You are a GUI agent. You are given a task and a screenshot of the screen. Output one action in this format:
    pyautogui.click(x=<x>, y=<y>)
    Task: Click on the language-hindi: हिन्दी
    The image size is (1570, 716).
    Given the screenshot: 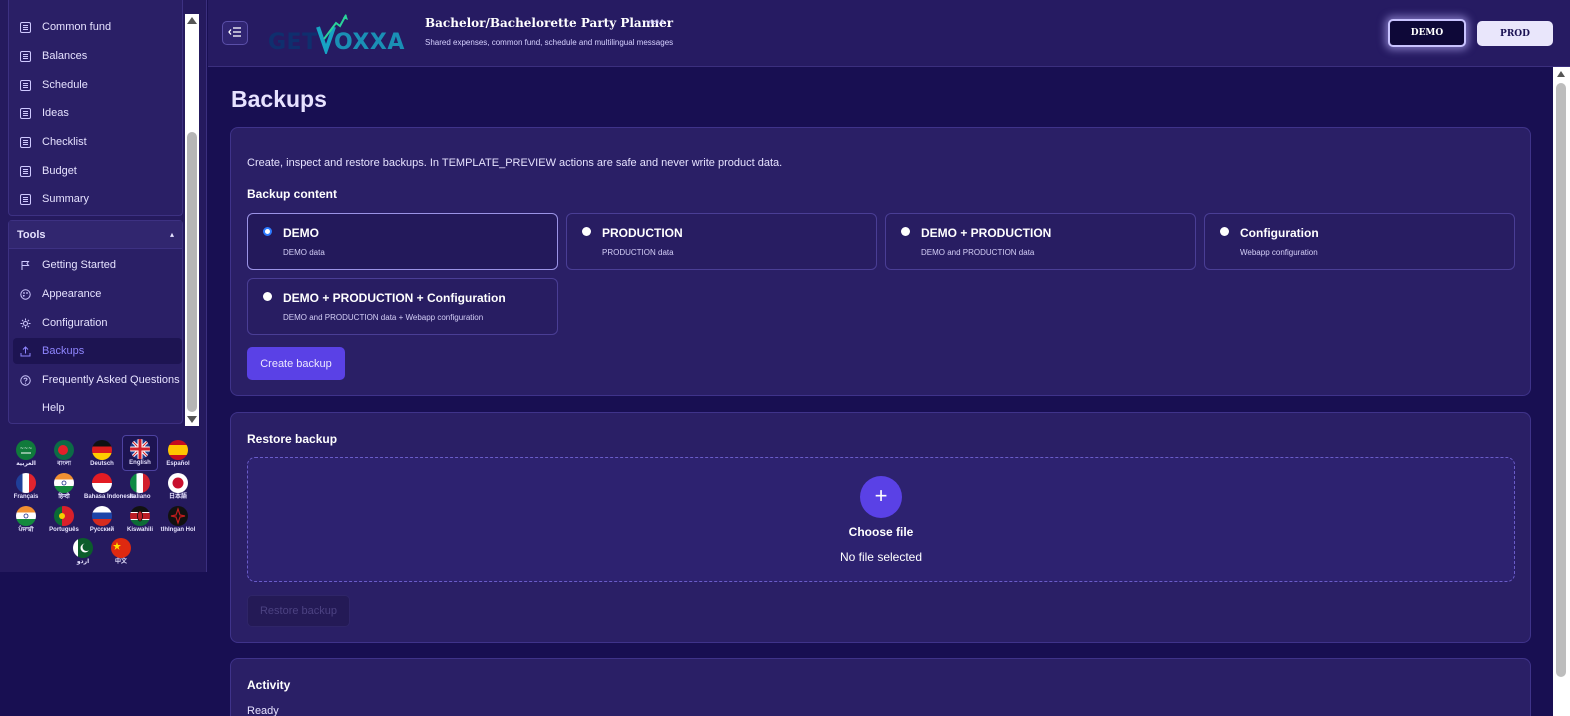 What is the action you would take?
    pyautogui.click(x=64, y=488)
    